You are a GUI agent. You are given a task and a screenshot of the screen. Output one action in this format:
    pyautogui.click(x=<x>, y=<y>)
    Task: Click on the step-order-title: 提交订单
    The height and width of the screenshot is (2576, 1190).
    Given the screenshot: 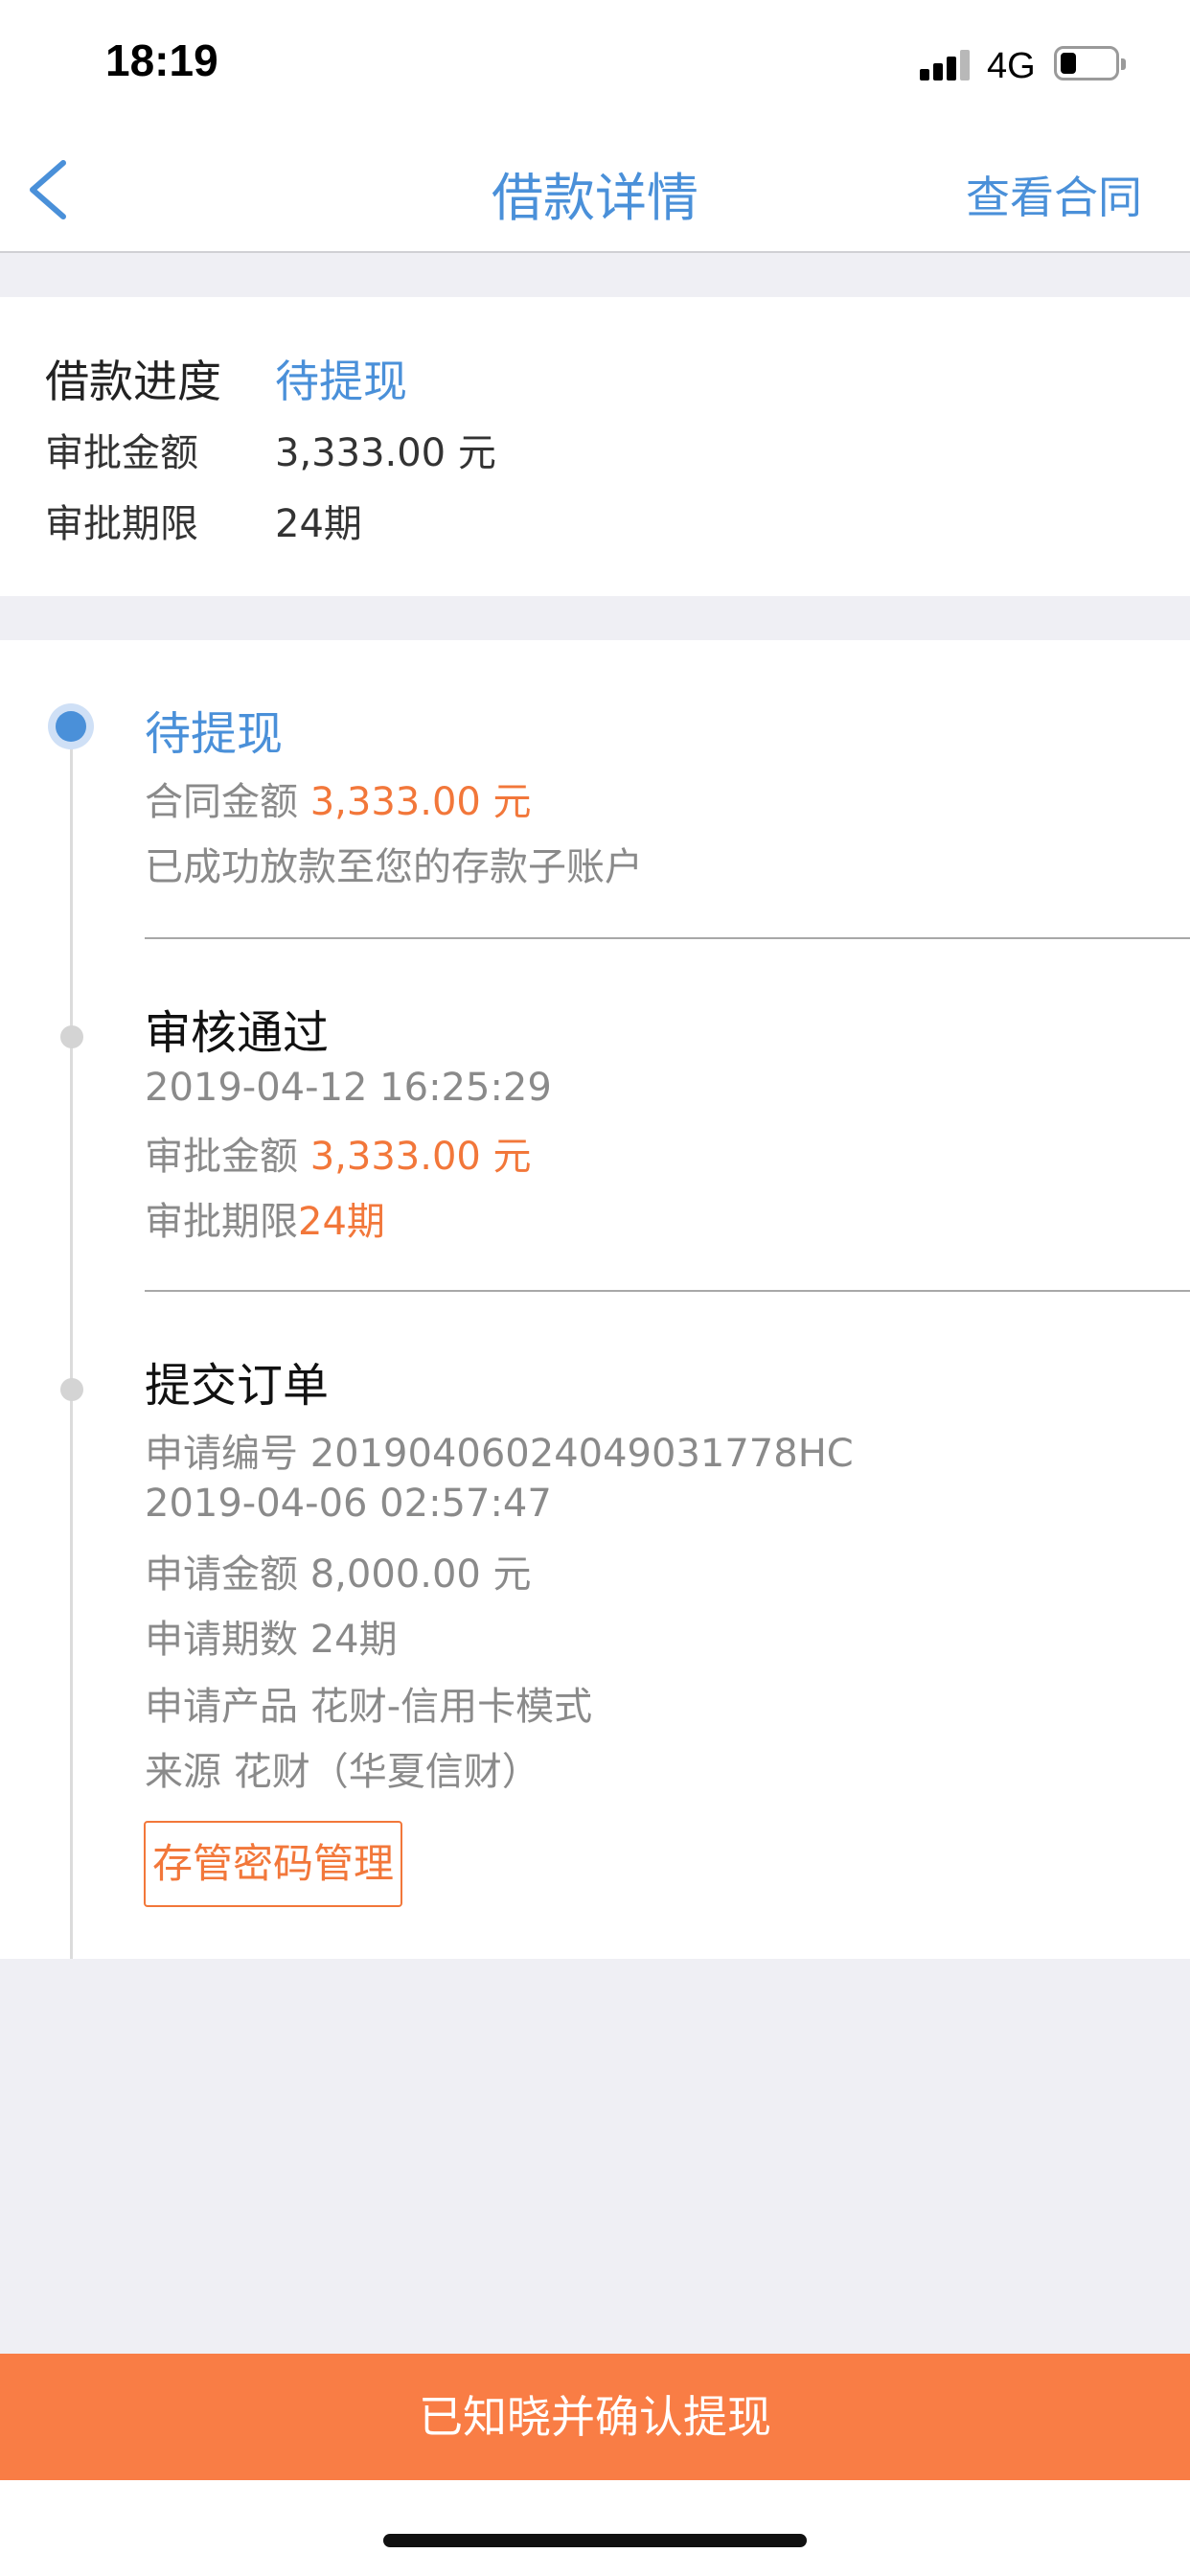 What is the action you would take?
    pyautogui.click(x=238, y=1386)
    